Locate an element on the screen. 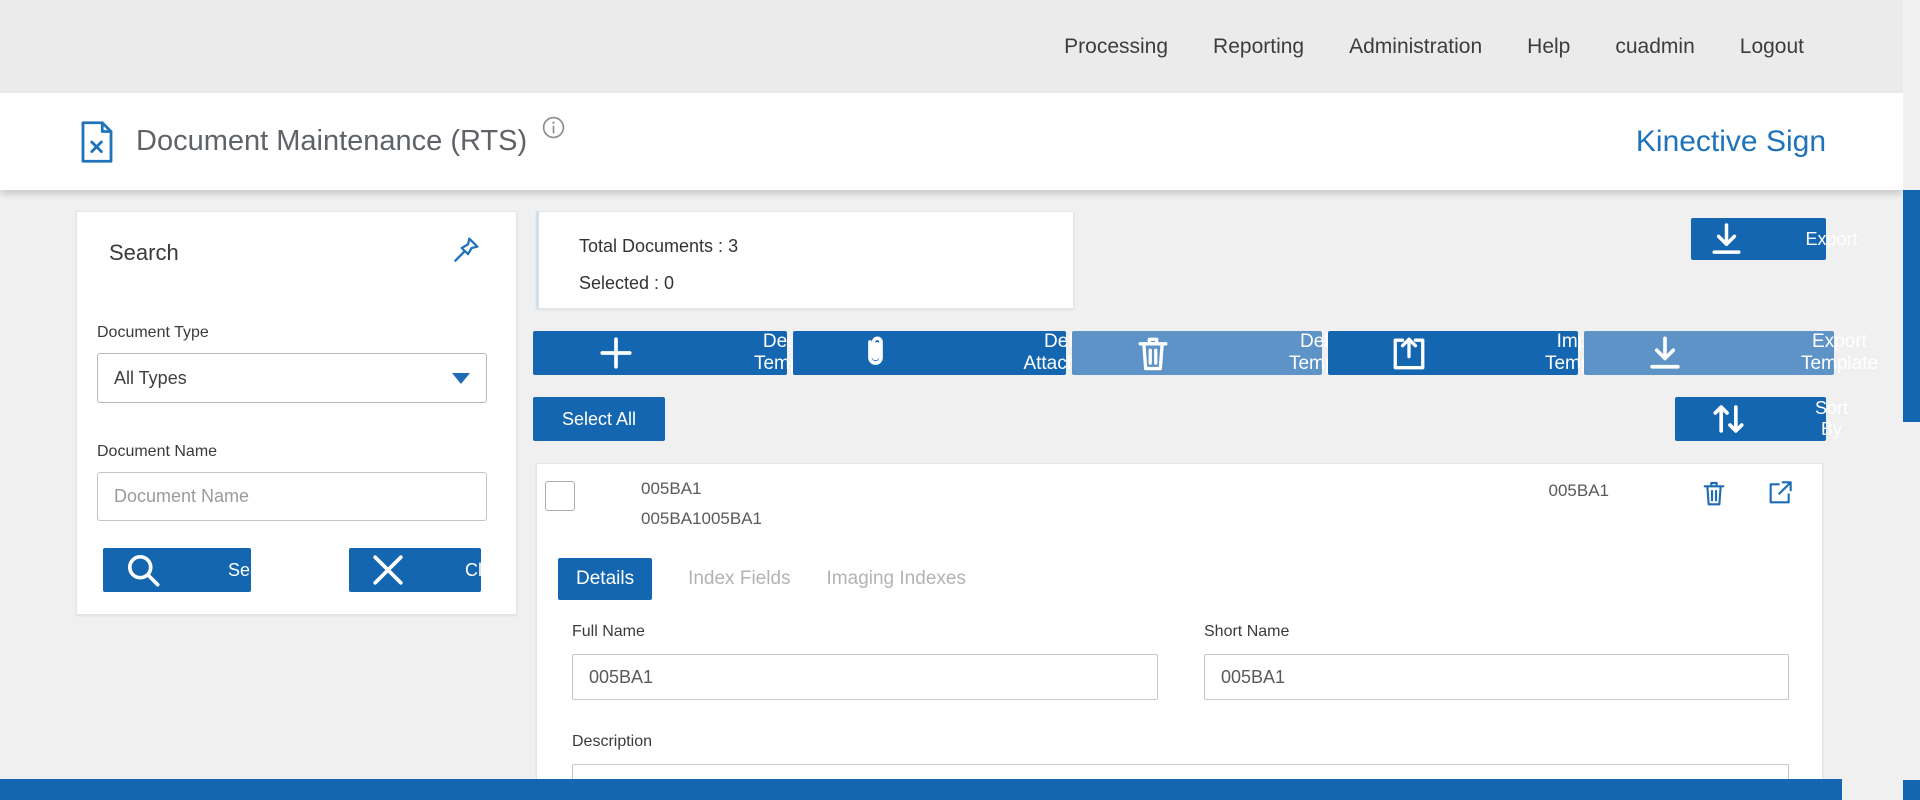 This screenshot has width=1920, height=800. export-template-button: Export Template is located at coordinates (1731, 353).